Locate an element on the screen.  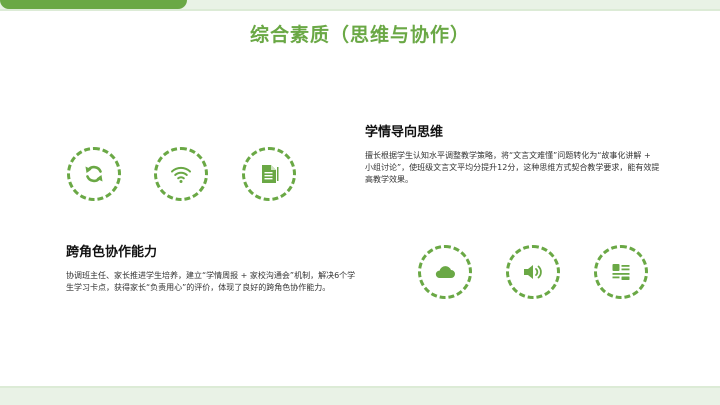
list-layout-icon is located at coordinates (621, 272).